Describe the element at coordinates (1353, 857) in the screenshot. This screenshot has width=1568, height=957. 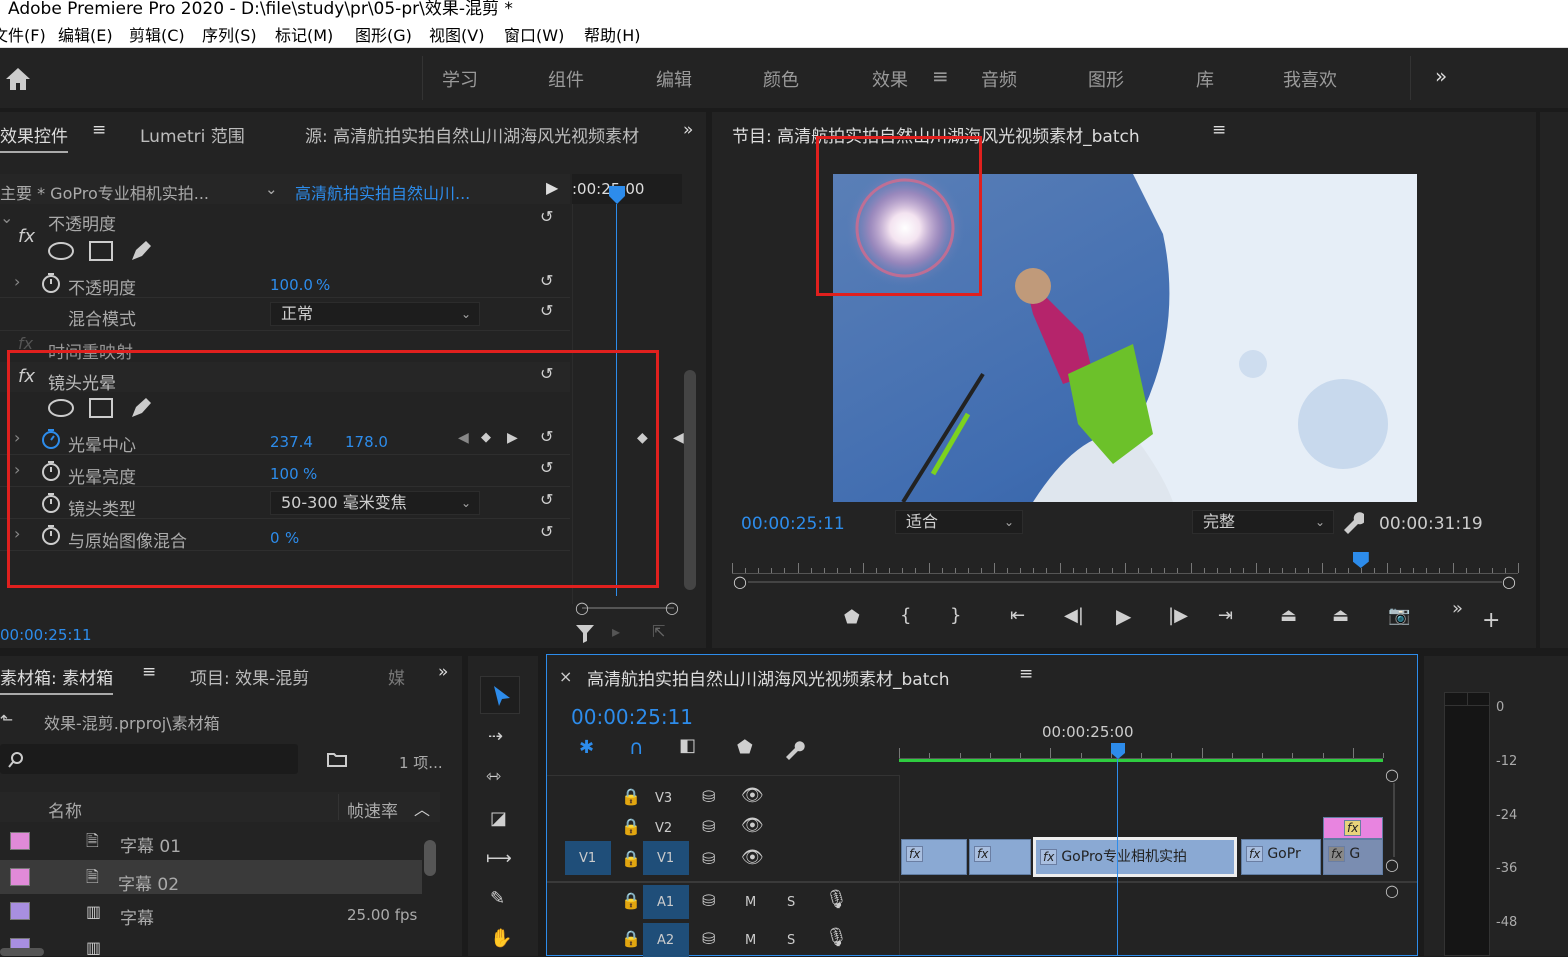
I see `timeline-clip: fx G` at that location.